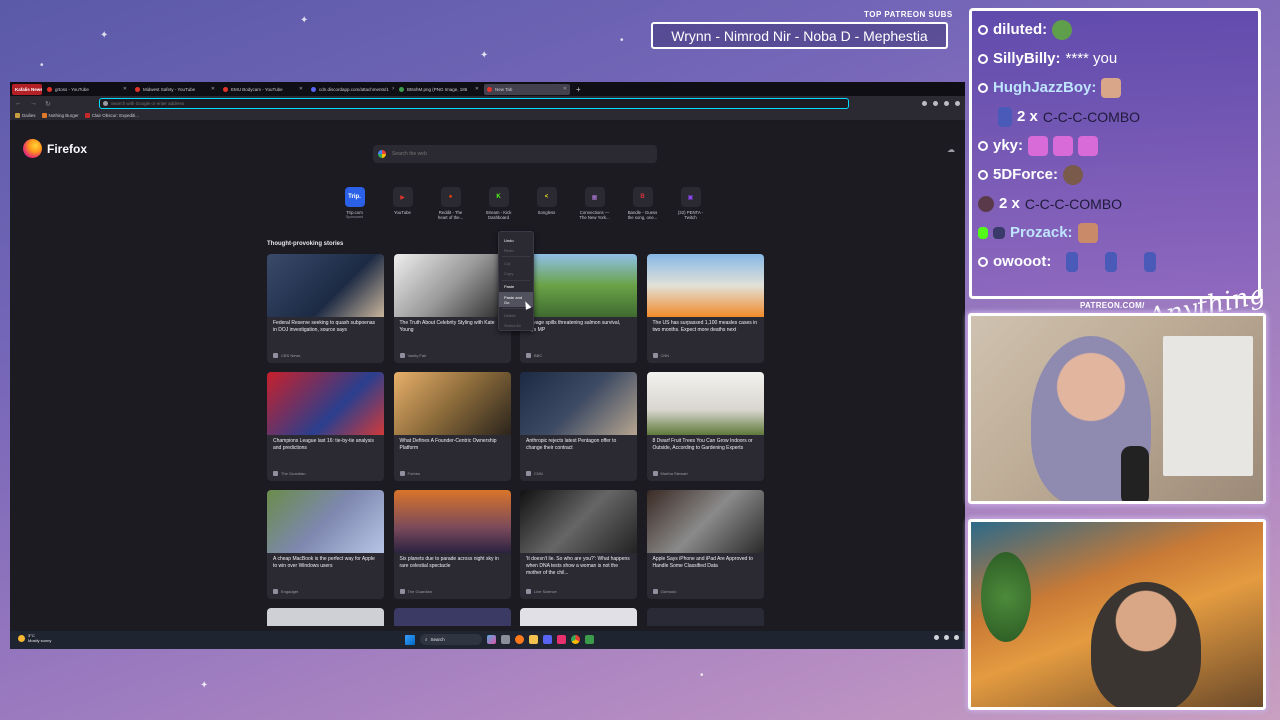 The height and width of the screenshot is (720, 1280). What do you see at coordinates (578, 89) in the screenshot?
I see `new-tab-icon: +` at bounding box center [578, 89].